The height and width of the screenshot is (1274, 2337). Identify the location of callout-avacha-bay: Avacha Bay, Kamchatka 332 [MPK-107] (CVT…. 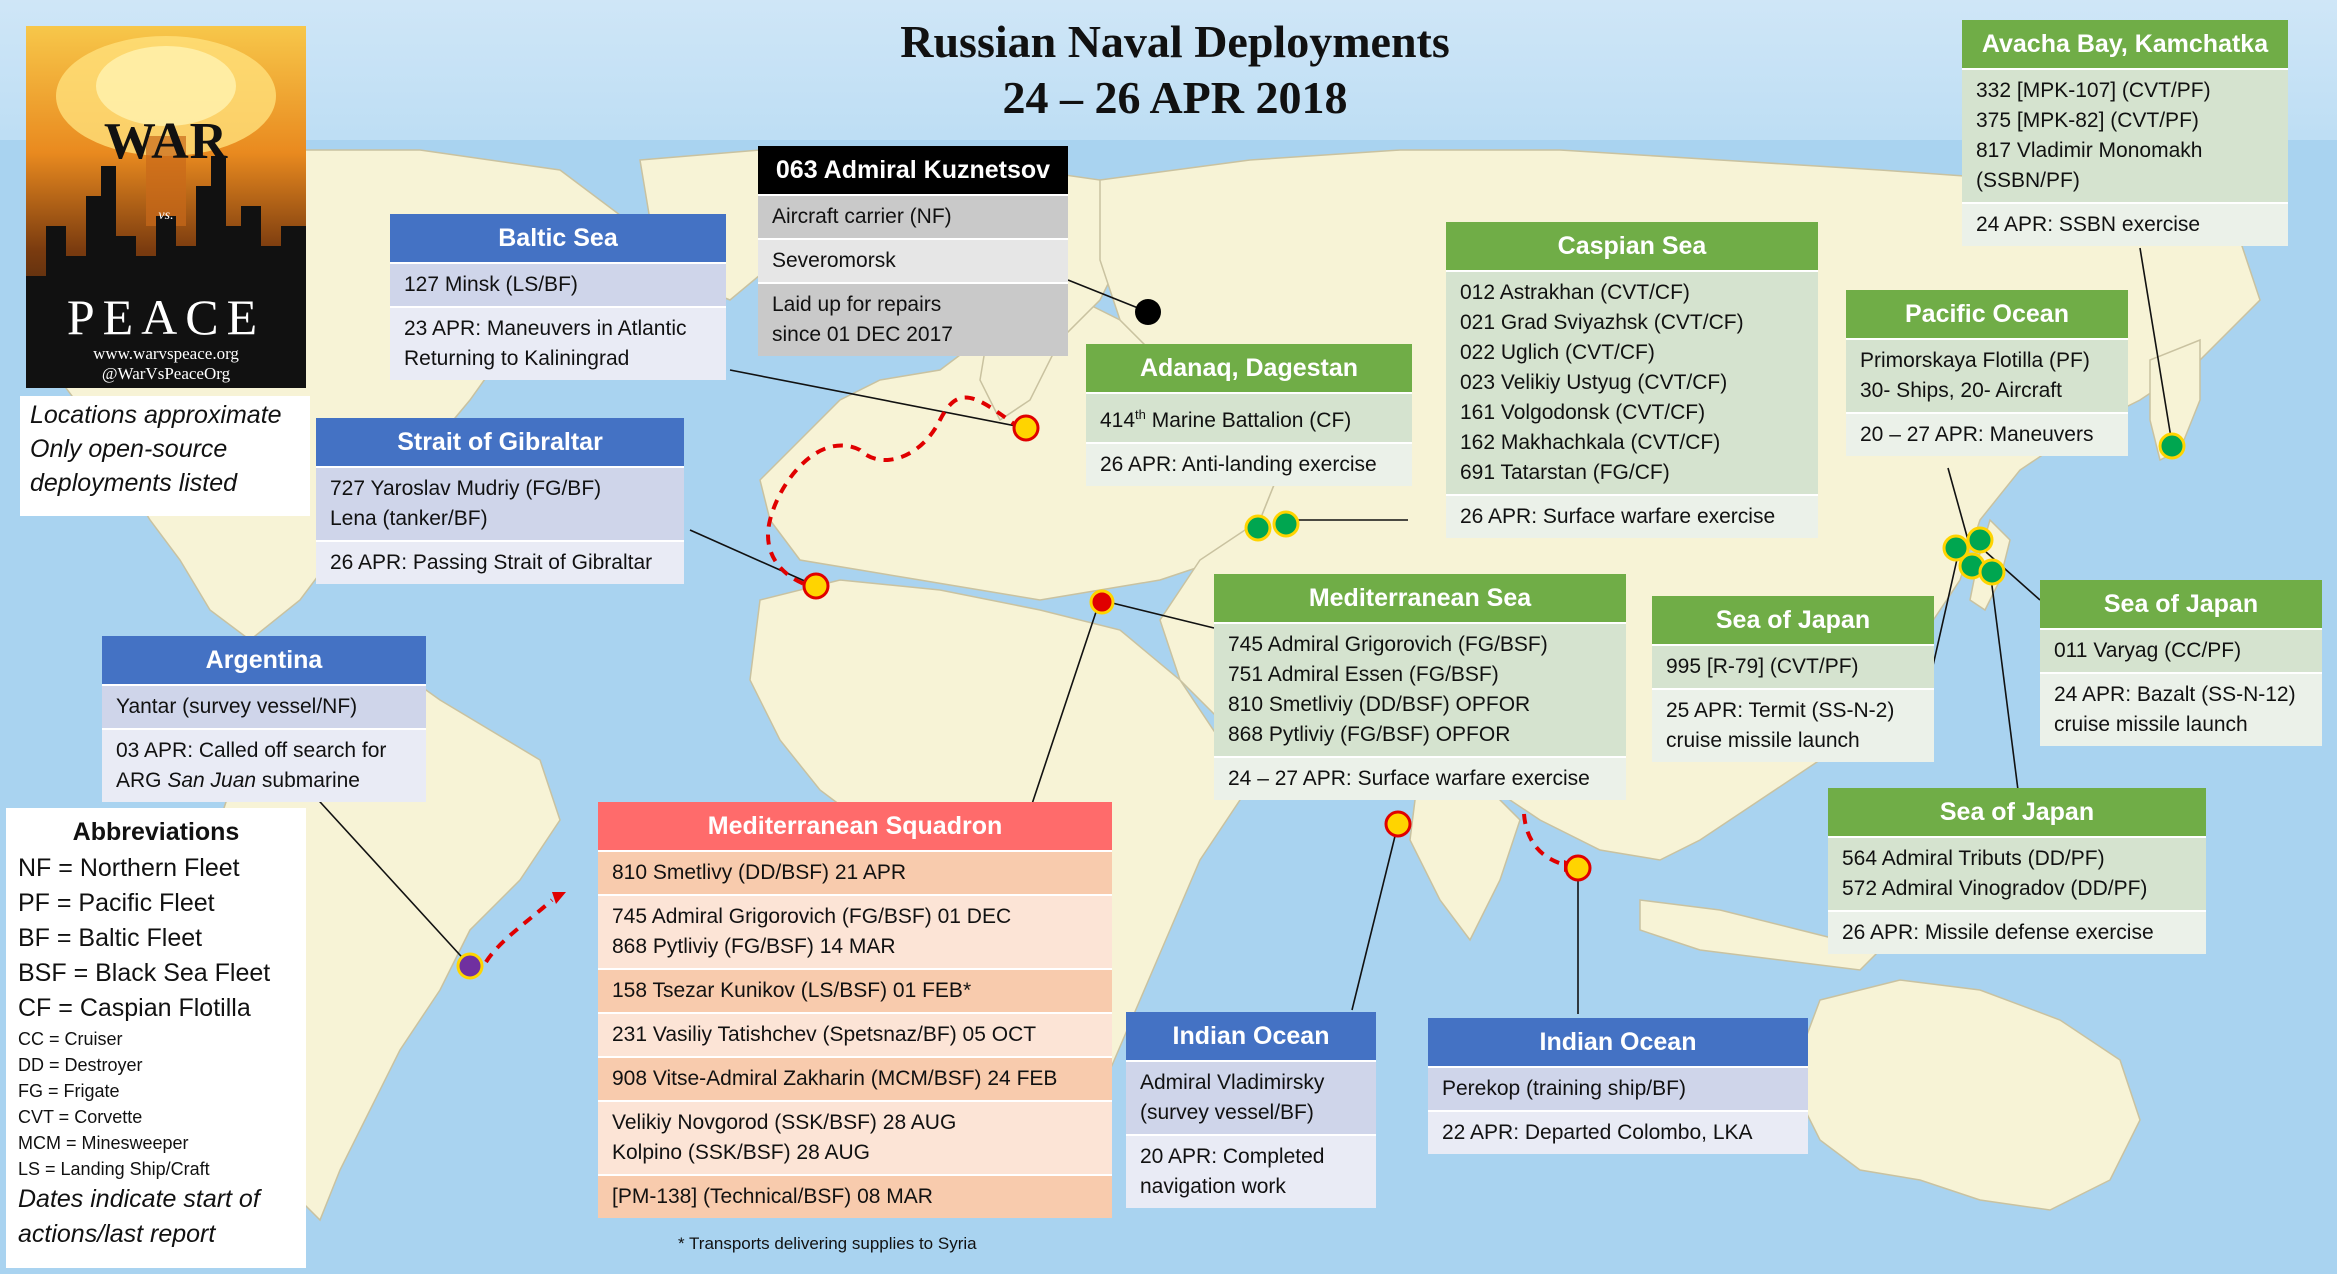
(2125, 133).